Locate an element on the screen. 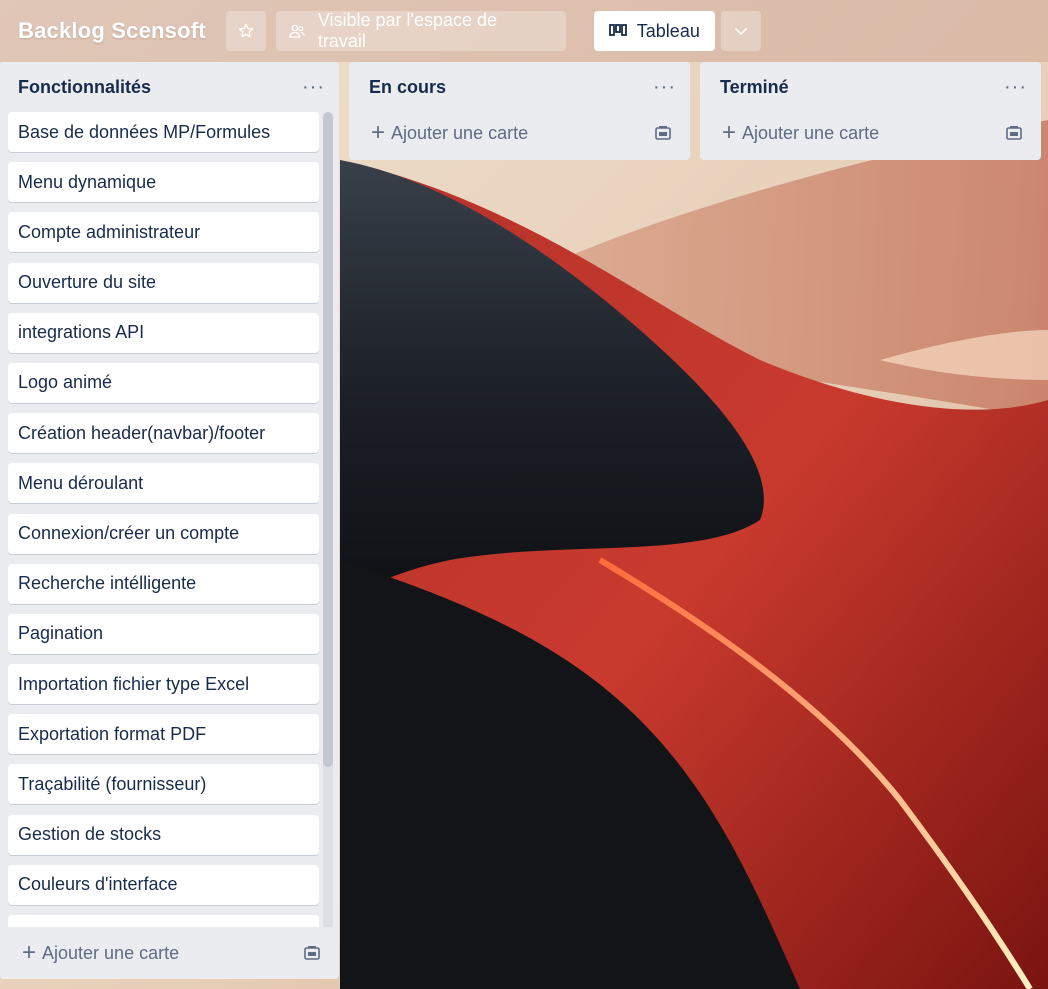 The image size is (1048, 989). board-view-button: Tableau is located at coordinates (654, 31).